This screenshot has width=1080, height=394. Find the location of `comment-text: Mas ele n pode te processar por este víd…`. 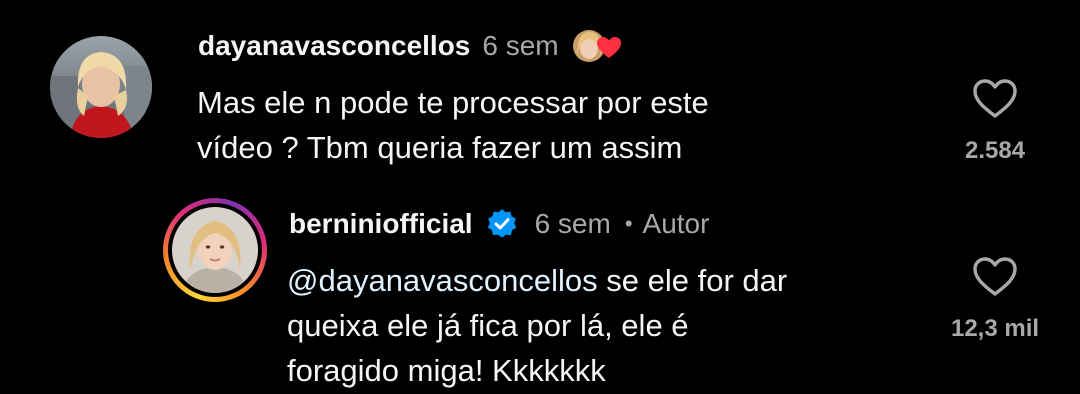

comment-text: Mas ele n pode te processar por este víd… is located at coordinates (547, 125).